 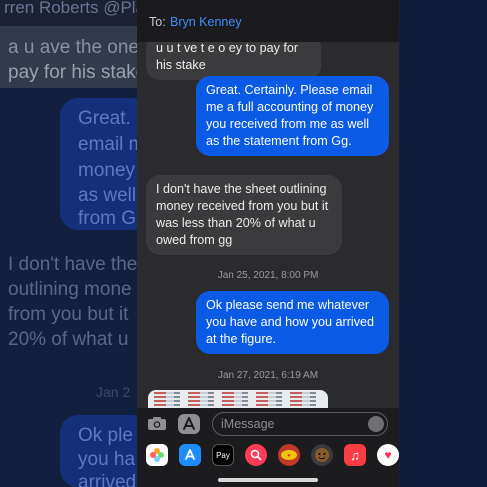 I want to click on home-indicator-area, so click(x=268, y=478).